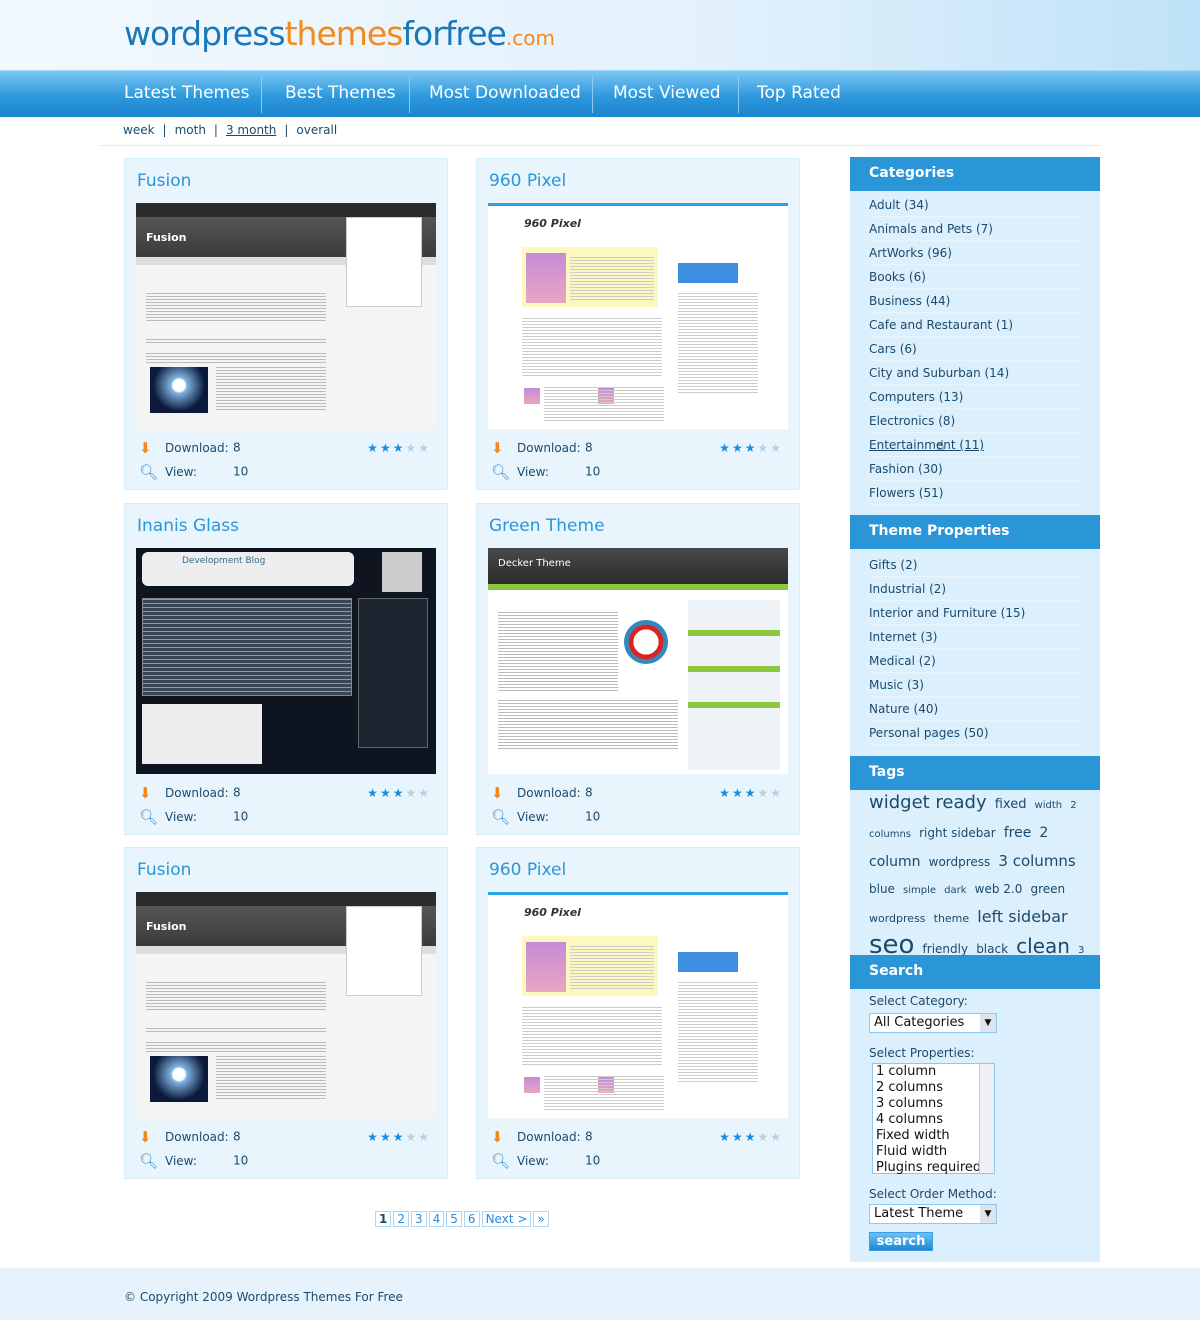  What do you see at coordinates (974, 205) in the screenshot?
I see `category-link: Adult (34)` at bounding box center [974, 205].